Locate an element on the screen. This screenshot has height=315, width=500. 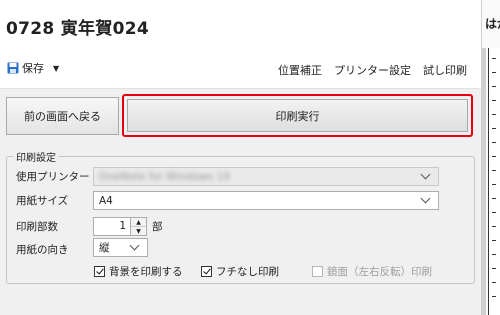
borderless-checkbox: フチなし印刷 is located at coordinates (240, 271).